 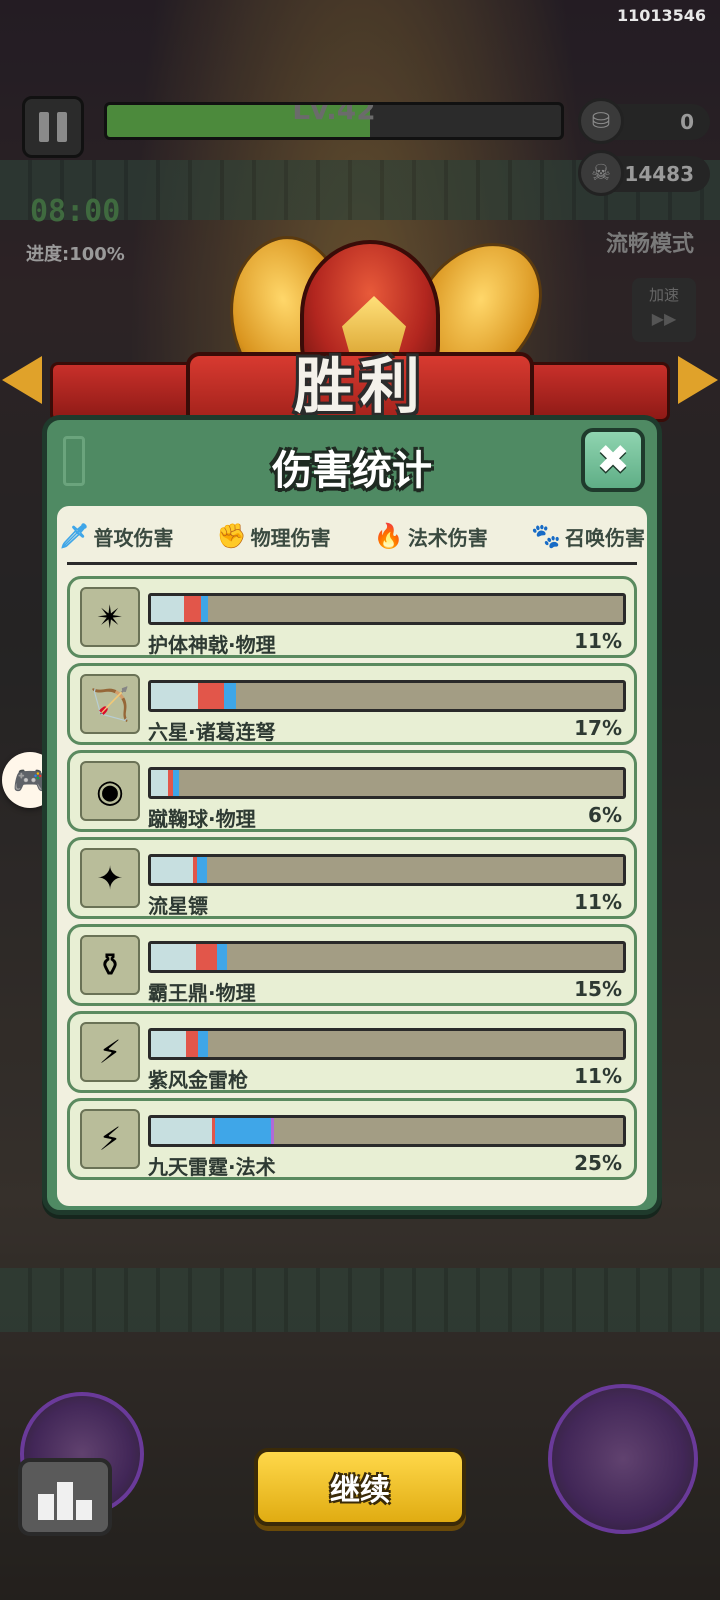 I want to click on damage-row: ✴ 护体神戟·物理 11%, so click(x=352, y=617).